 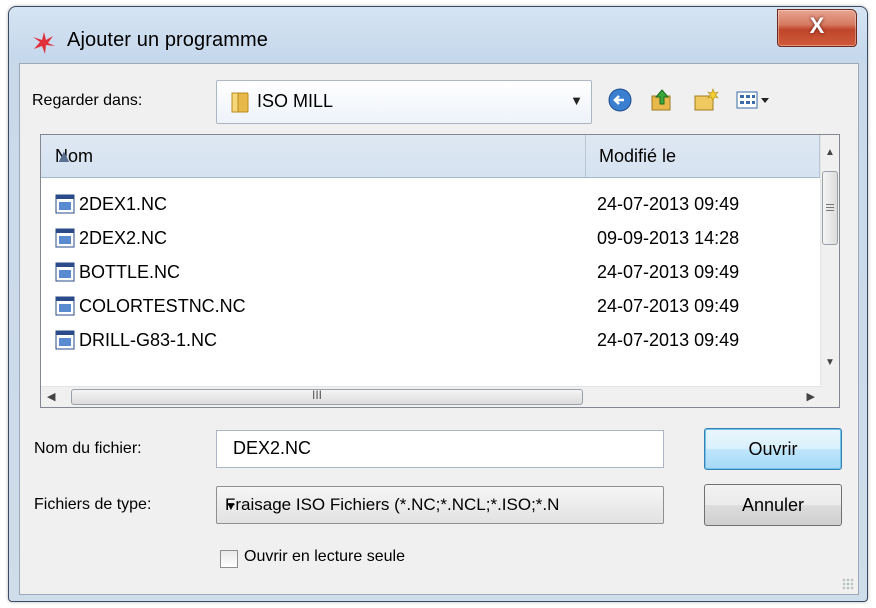 I want to click on app-icon, so click(x=44, y=43).